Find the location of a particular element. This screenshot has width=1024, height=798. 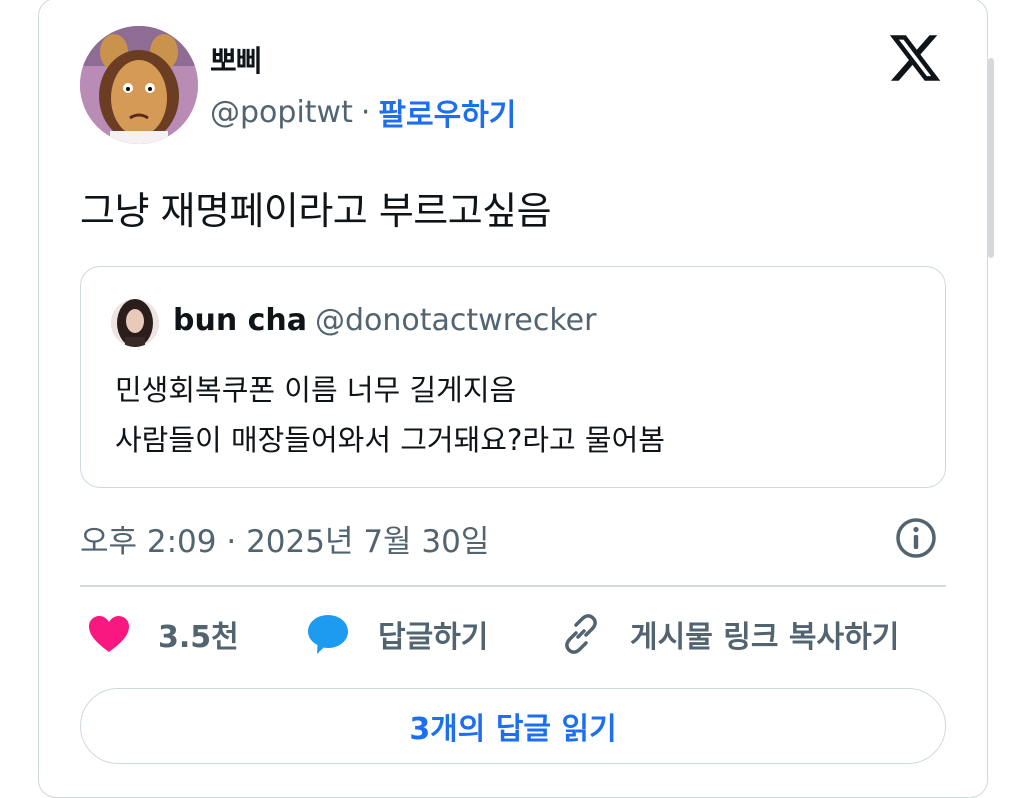

tweet-text: 그냥 재명페이라고 부르고싶음 is located at coordinates (316, 211).